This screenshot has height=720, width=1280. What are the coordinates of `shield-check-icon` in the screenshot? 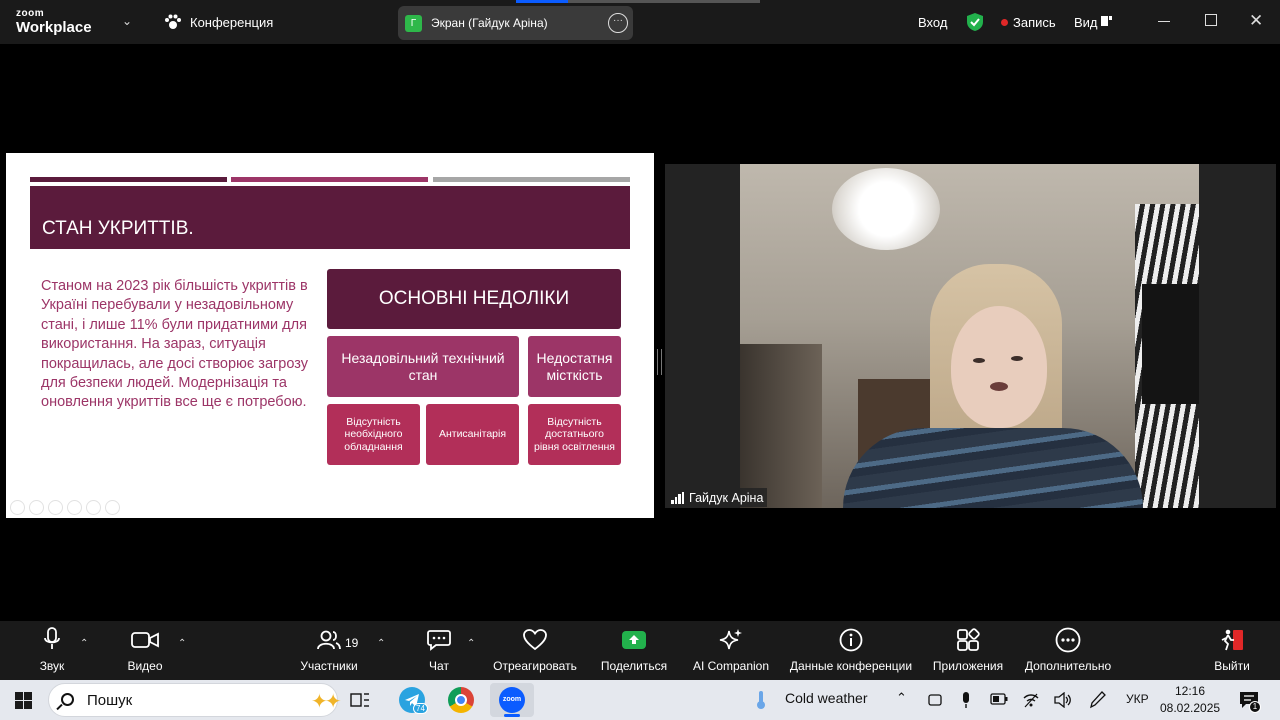 It's located at (975, 22).